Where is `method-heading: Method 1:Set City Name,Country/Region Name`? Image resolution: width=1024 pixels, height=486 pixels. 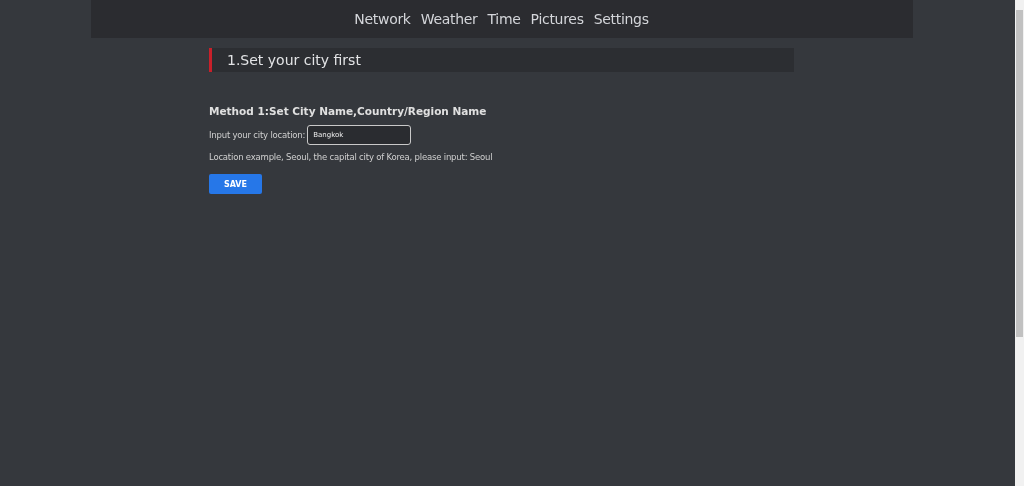 method-heading: Method 1:Set City Name,Country/Region Name is located at coordinates (348, 111).